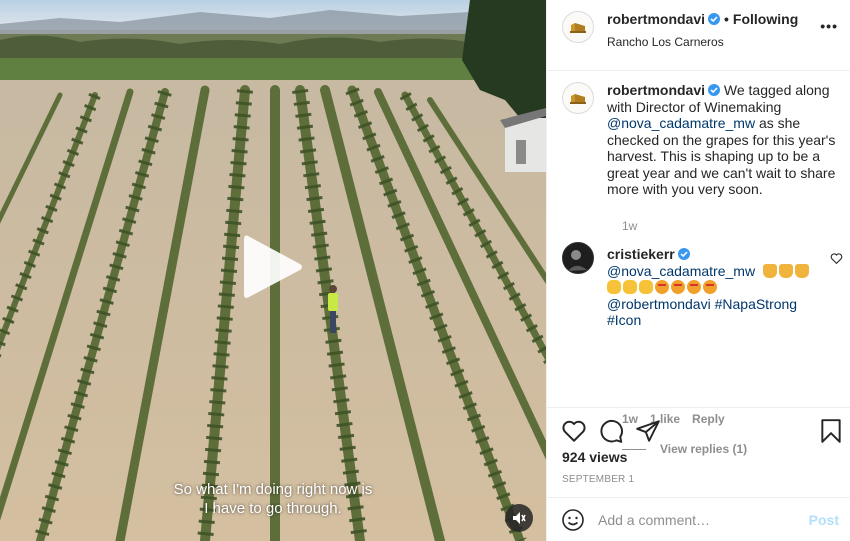  I want to click on comment-icon, so click(611, 431).